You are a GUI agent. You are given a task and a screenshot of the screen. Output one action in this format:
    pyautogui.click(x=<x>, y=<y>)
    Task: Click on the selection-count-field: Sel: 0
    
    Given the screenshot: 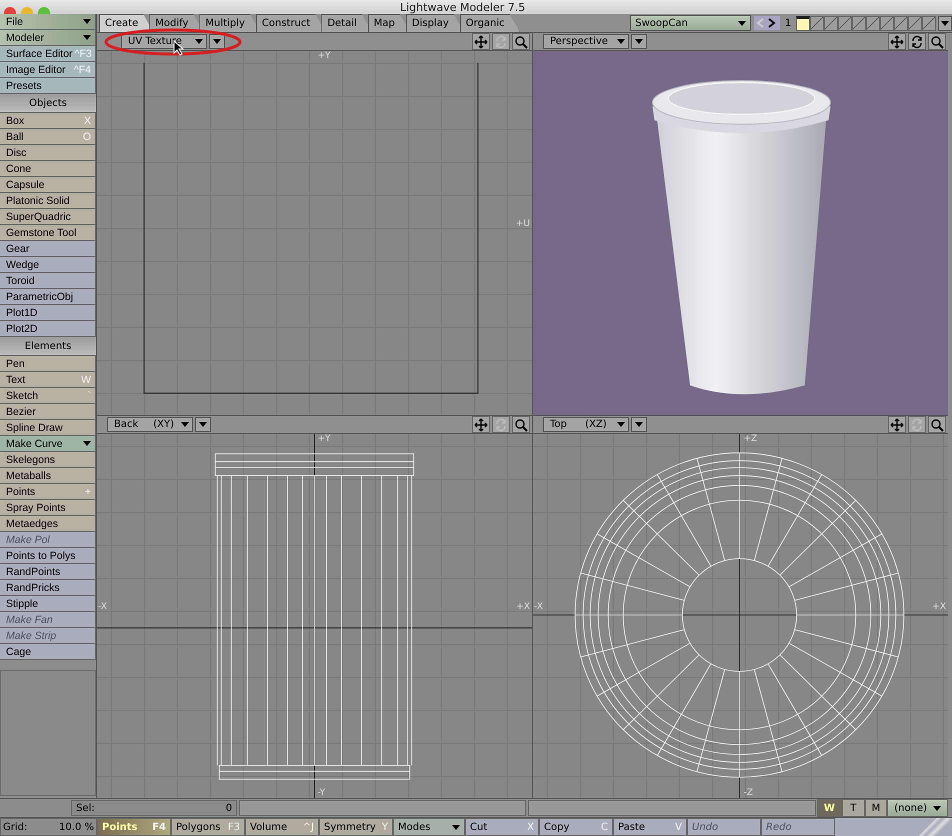 What is the action you would take?
    pyautogui.click(x=154, y=808)
    